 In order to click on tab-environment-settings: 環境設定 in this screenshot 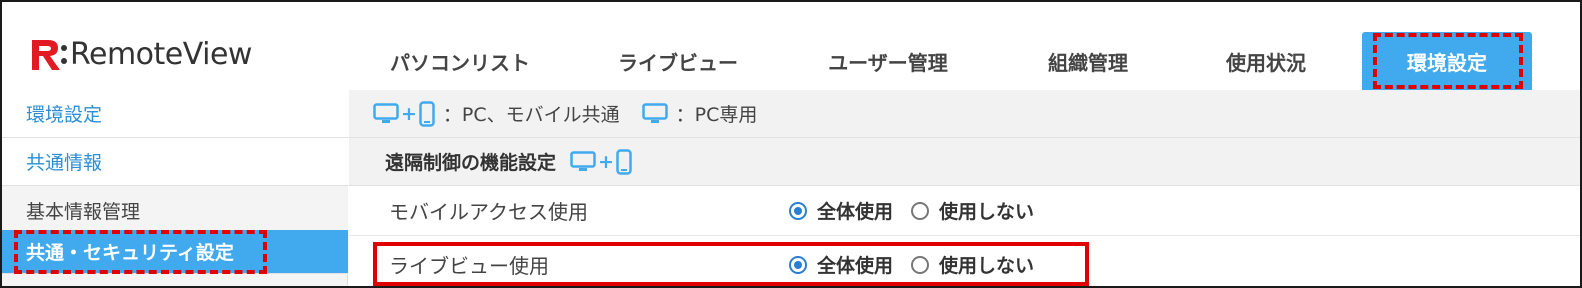, I will do `click(1447, 61)`.